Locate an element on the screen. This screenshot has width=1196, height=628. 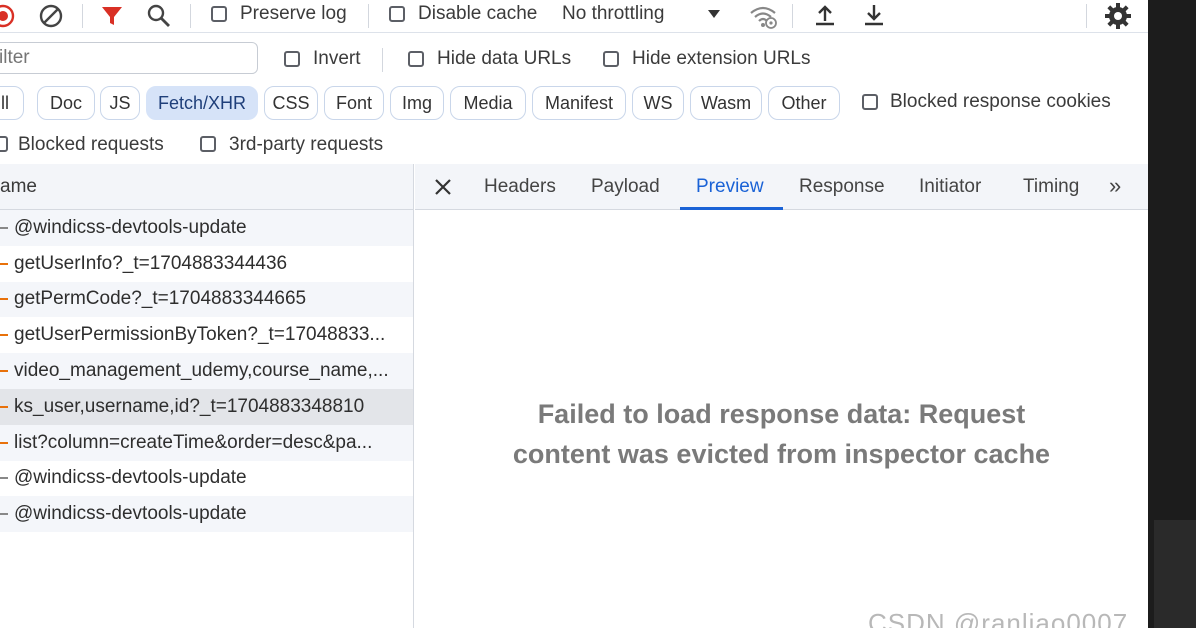
request-row-selected: ks_user,username,id?_t=1704883348810 is located at coordinates (206, 406).